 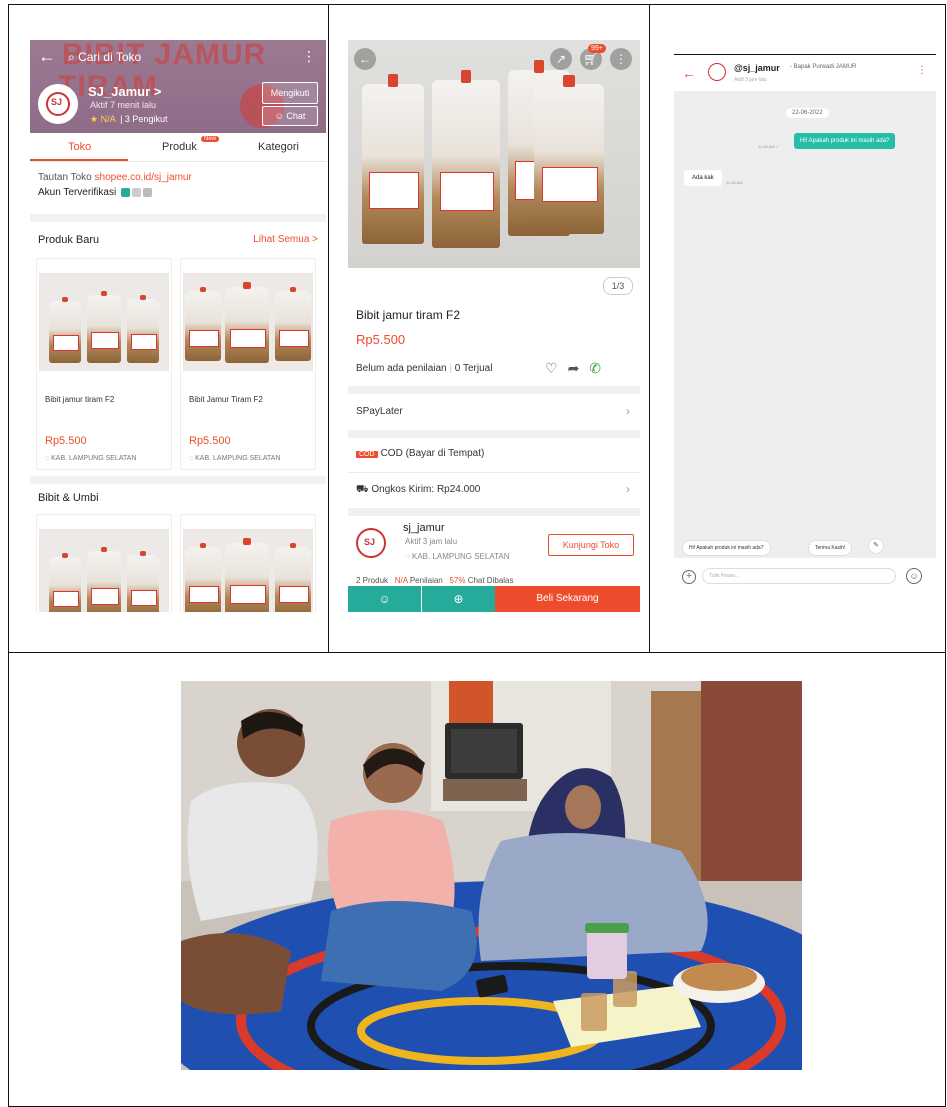 What do you see at coordinates (143, 177) in the screenshot?
I see `shop-link-url: shopee.co.id/sj_jamur` at bounding box center [143, 177].